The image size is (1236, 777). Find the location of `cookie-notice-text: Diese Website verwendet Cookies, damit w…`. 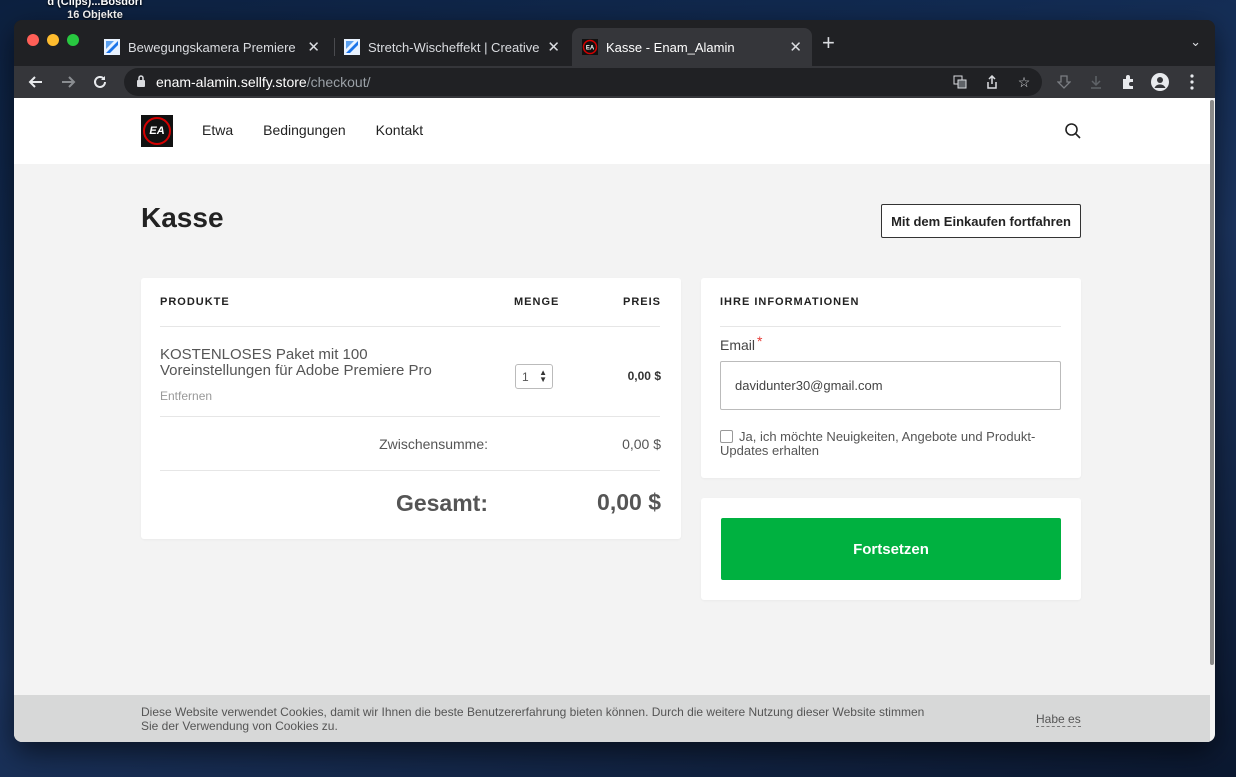

cookie-notice-text: Diese Website verwendet Cookies, damit w… is located at coordinates (533, 719).